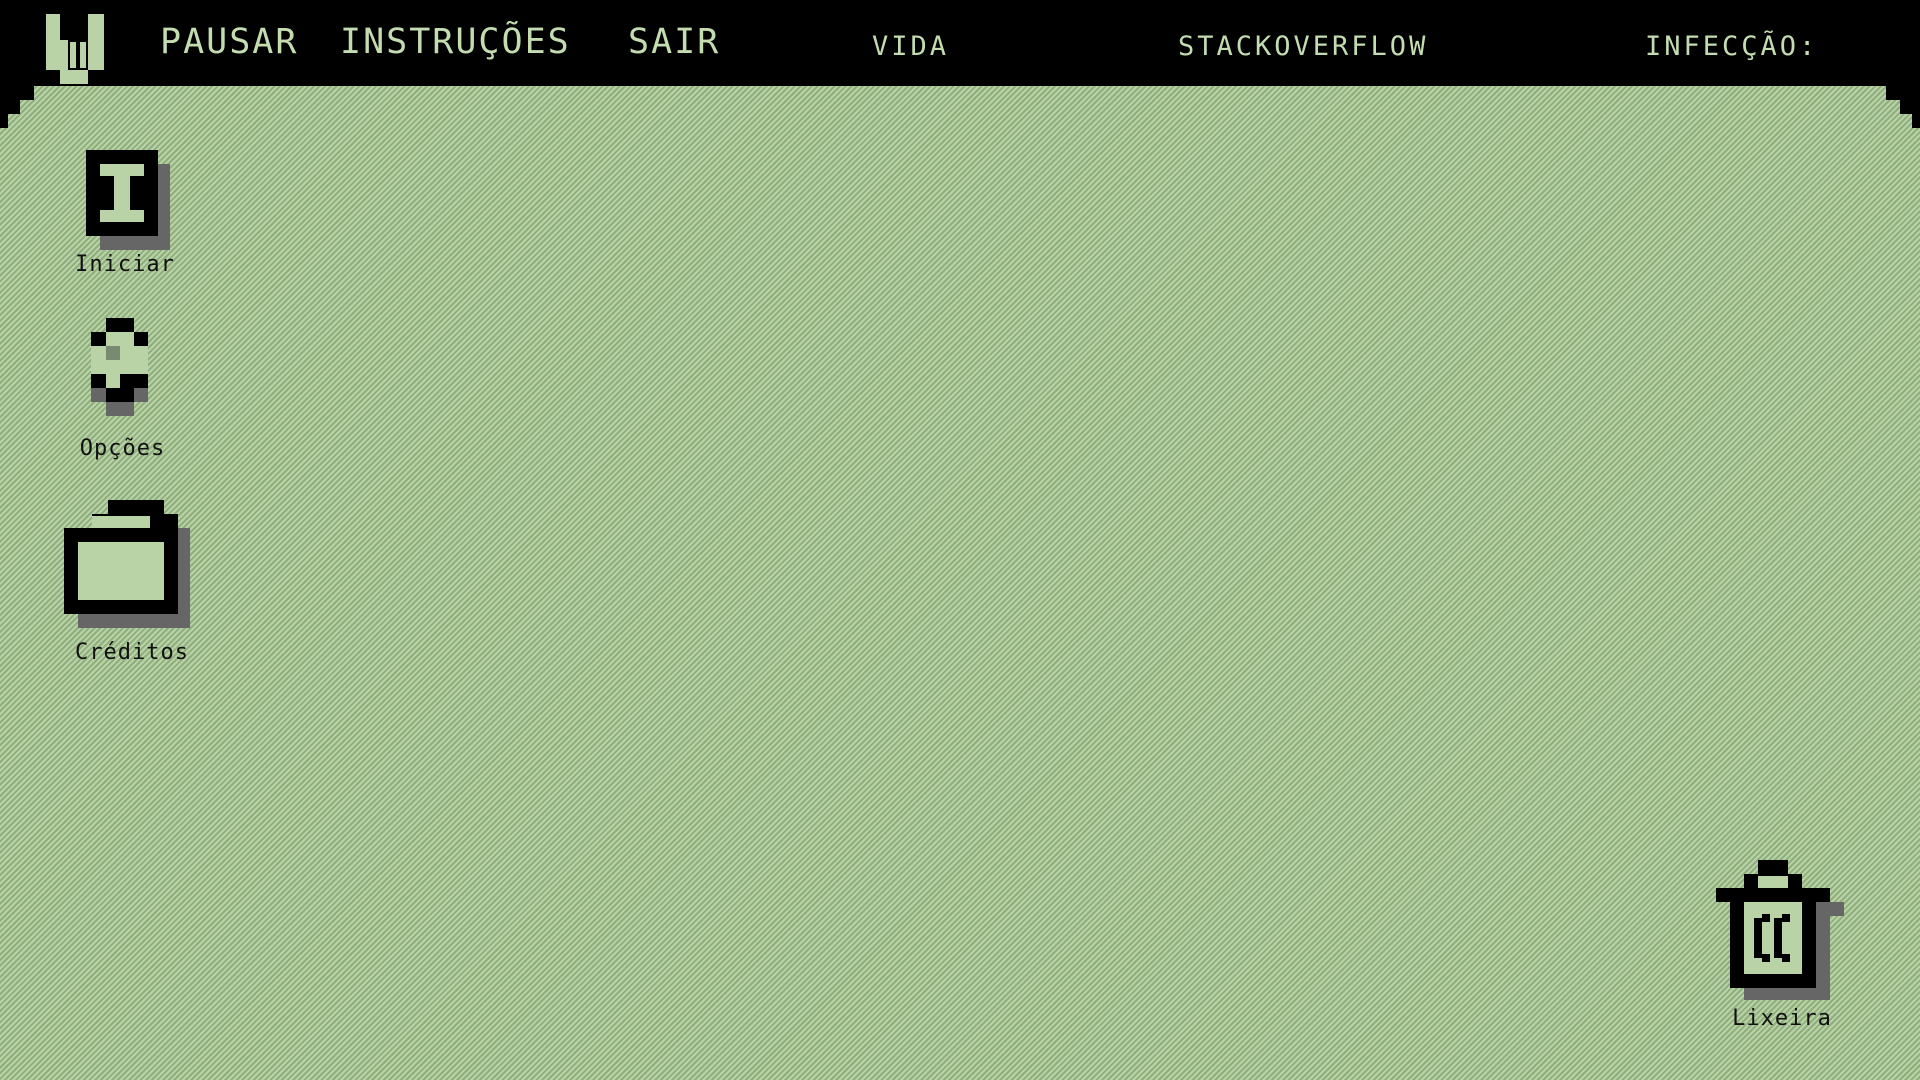 This screenshot has width=1920, height=1080. Describe the element at coordinates (128, 200) in the screenshot. I see `i-beam-icon` at that location.